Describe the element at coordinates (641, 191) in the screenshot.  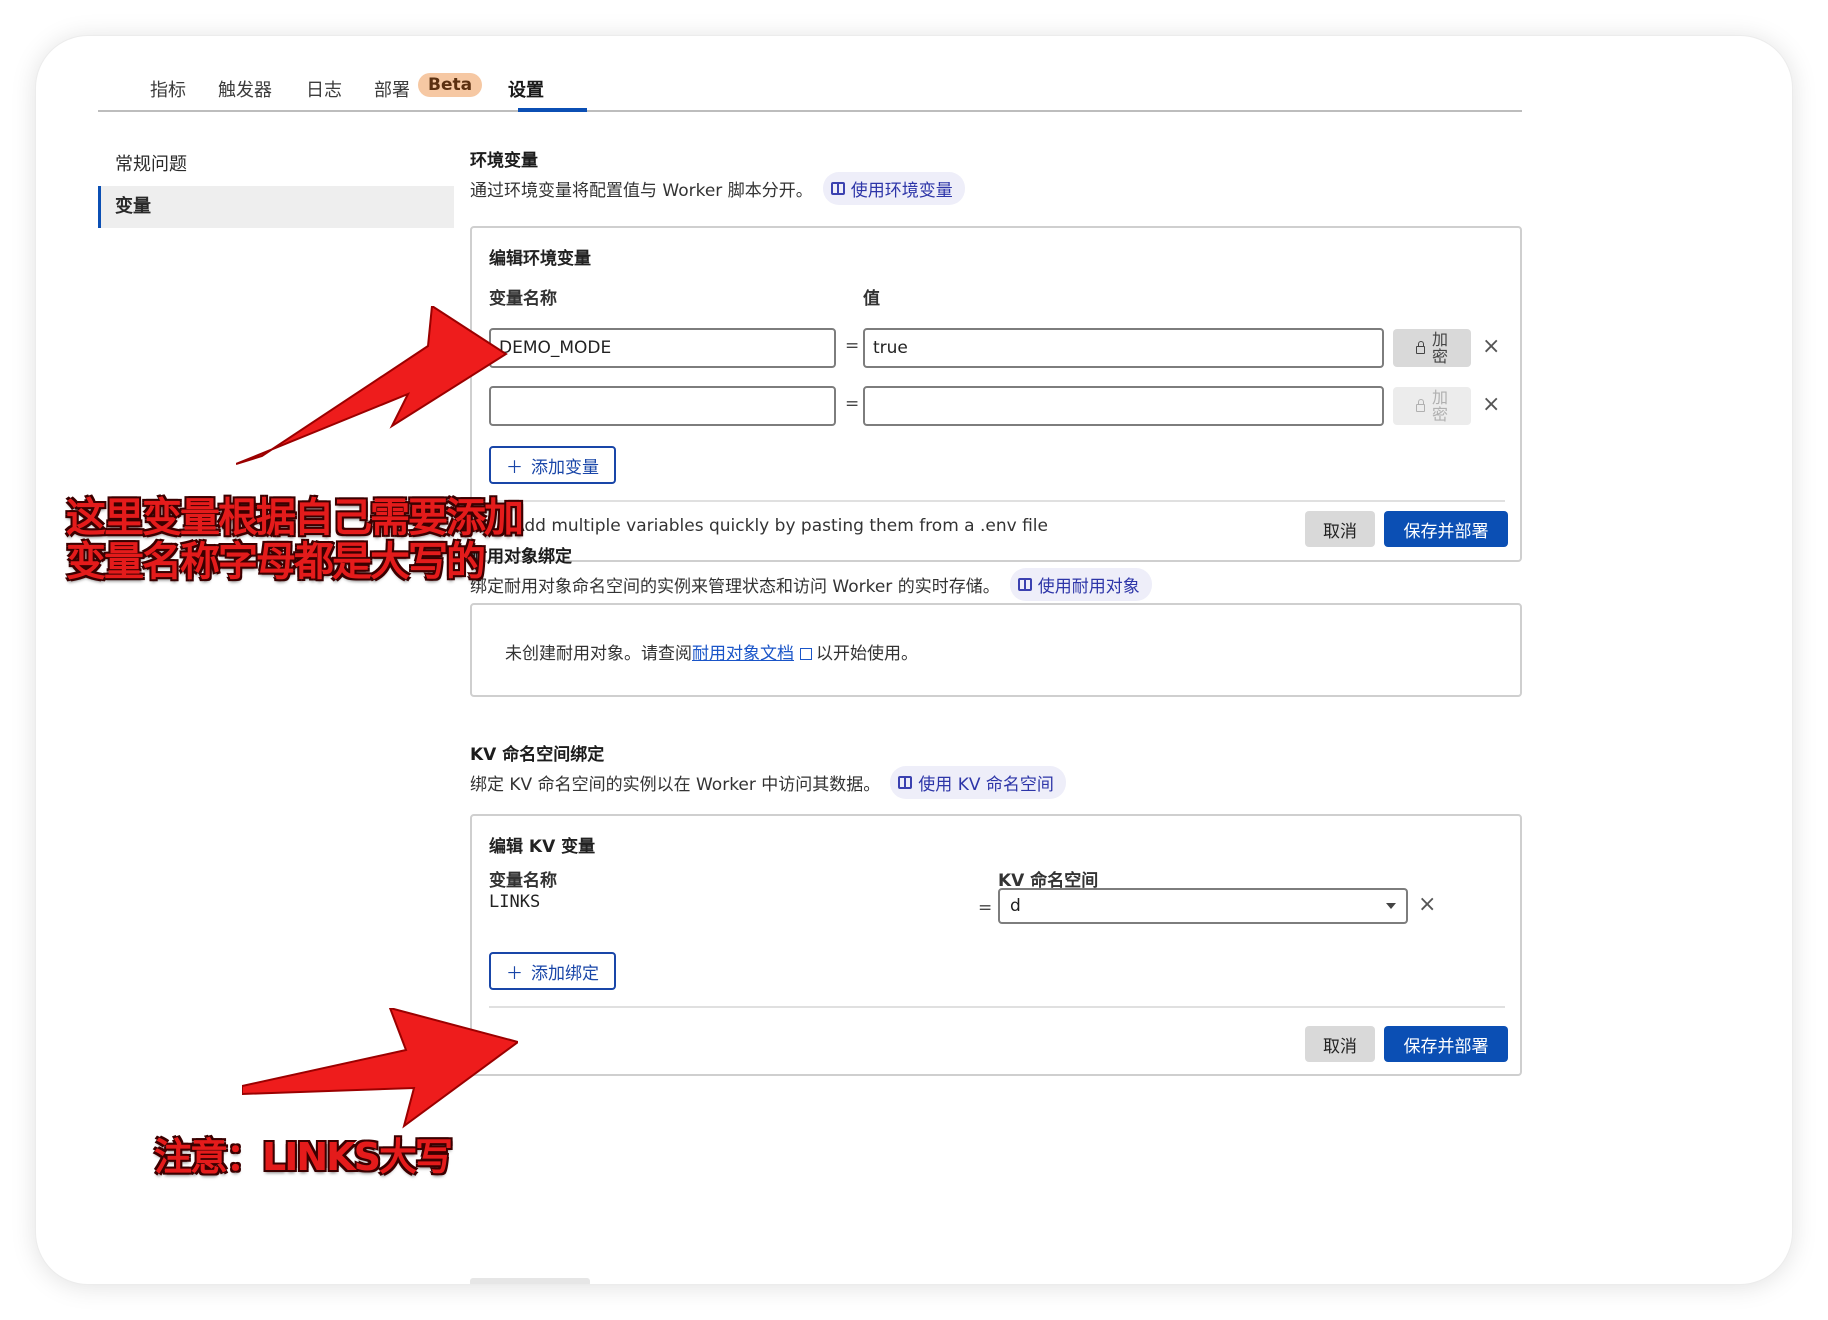
I see `description-text: 通过环境变量将配置值与 Worker 脚本分开。` at that location.